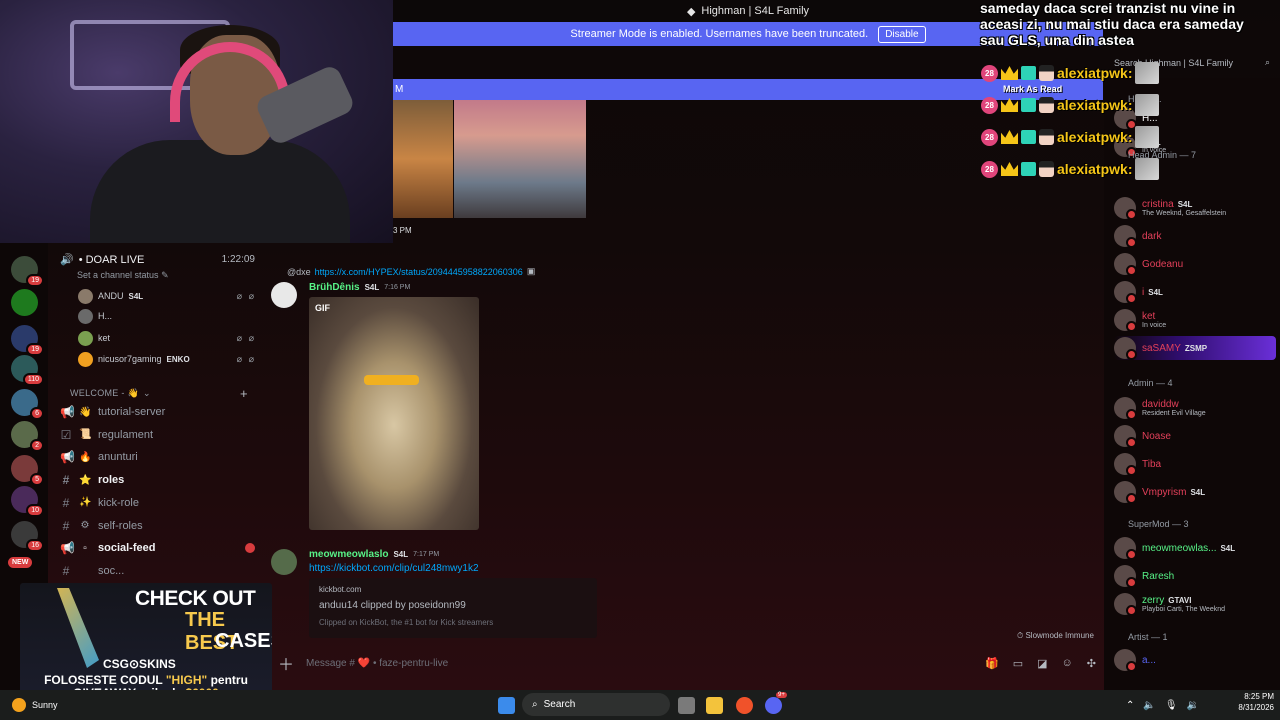  I want to click on message-author: meowmeowlaslo, so click(348, 554).